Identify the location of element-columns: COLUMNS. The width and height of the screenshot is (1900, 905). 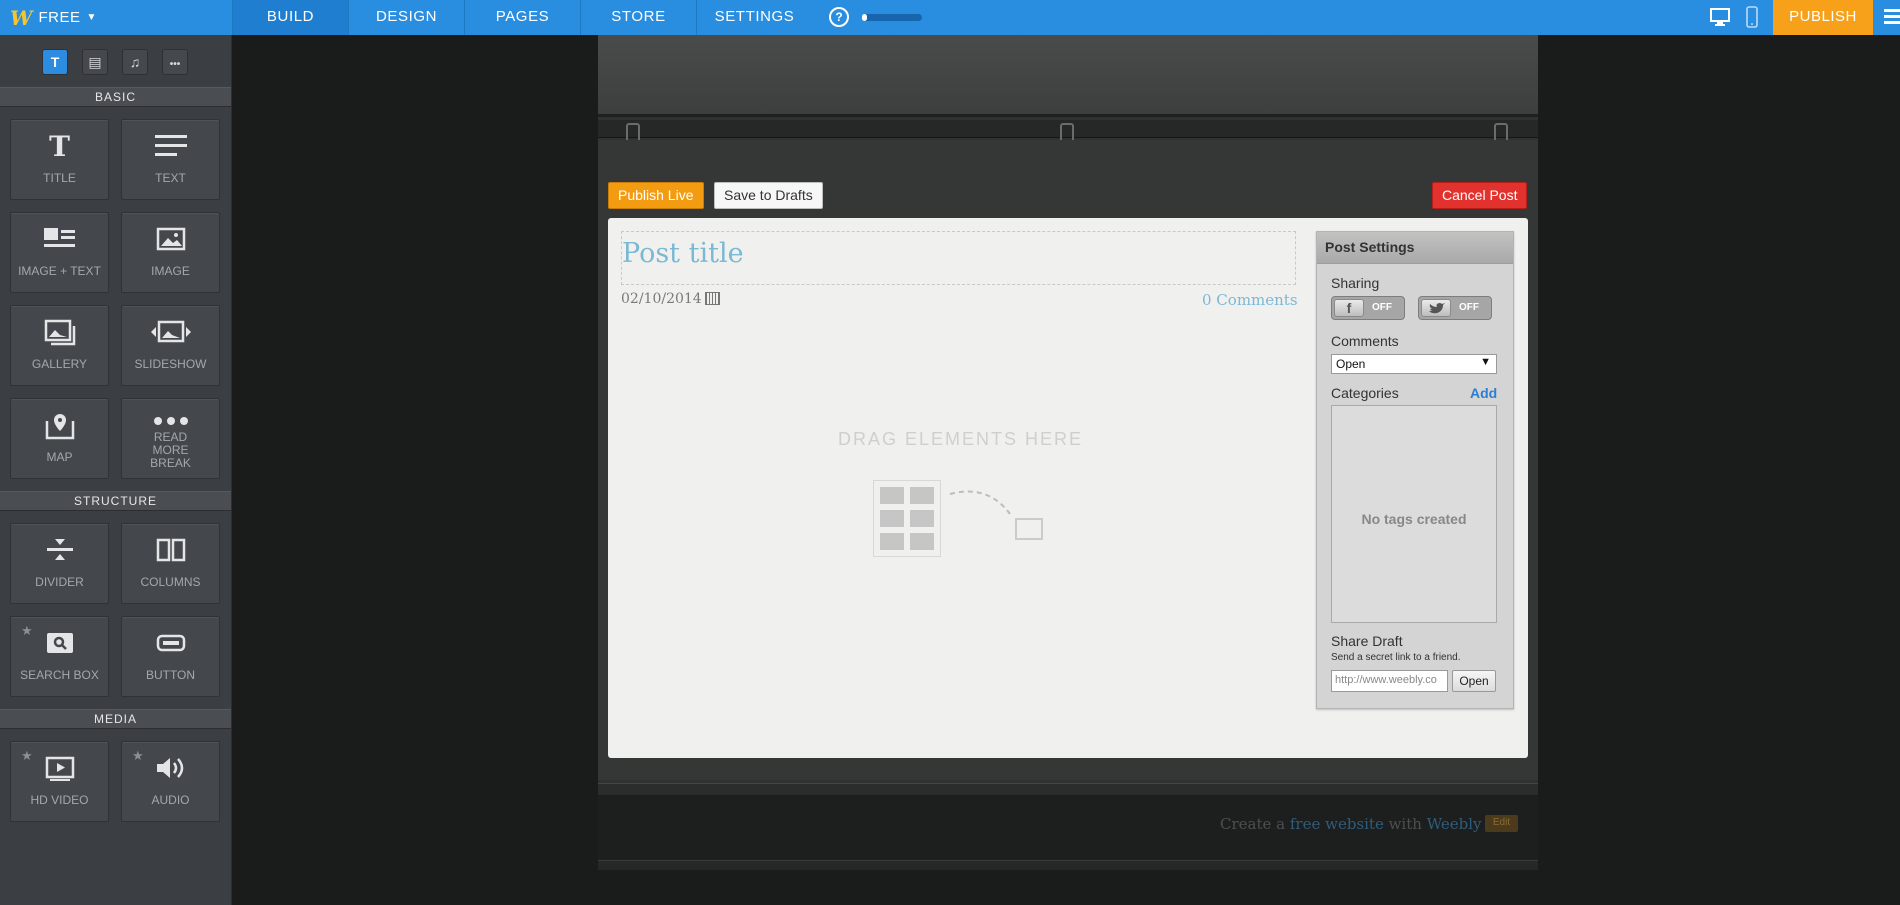
(170, 563).